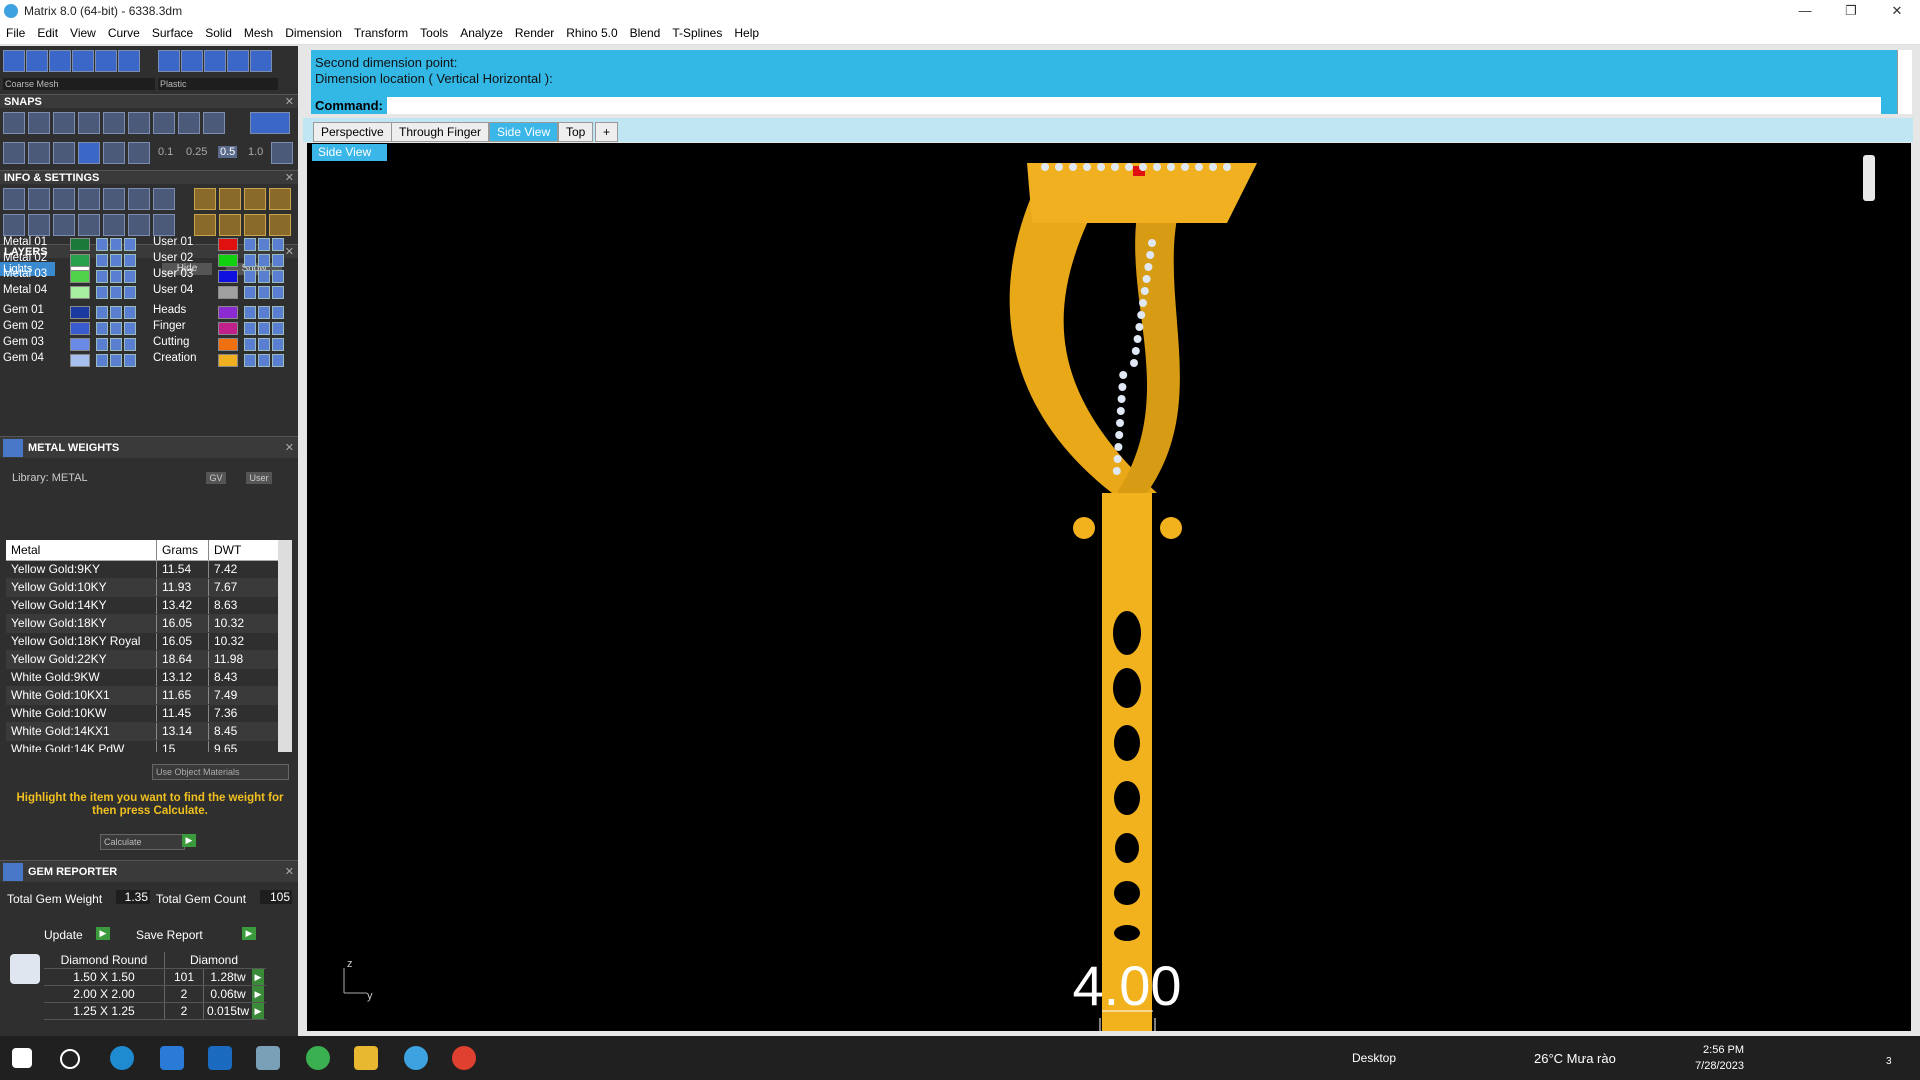  I want to click on snap-active-icon, so click(89, 153).